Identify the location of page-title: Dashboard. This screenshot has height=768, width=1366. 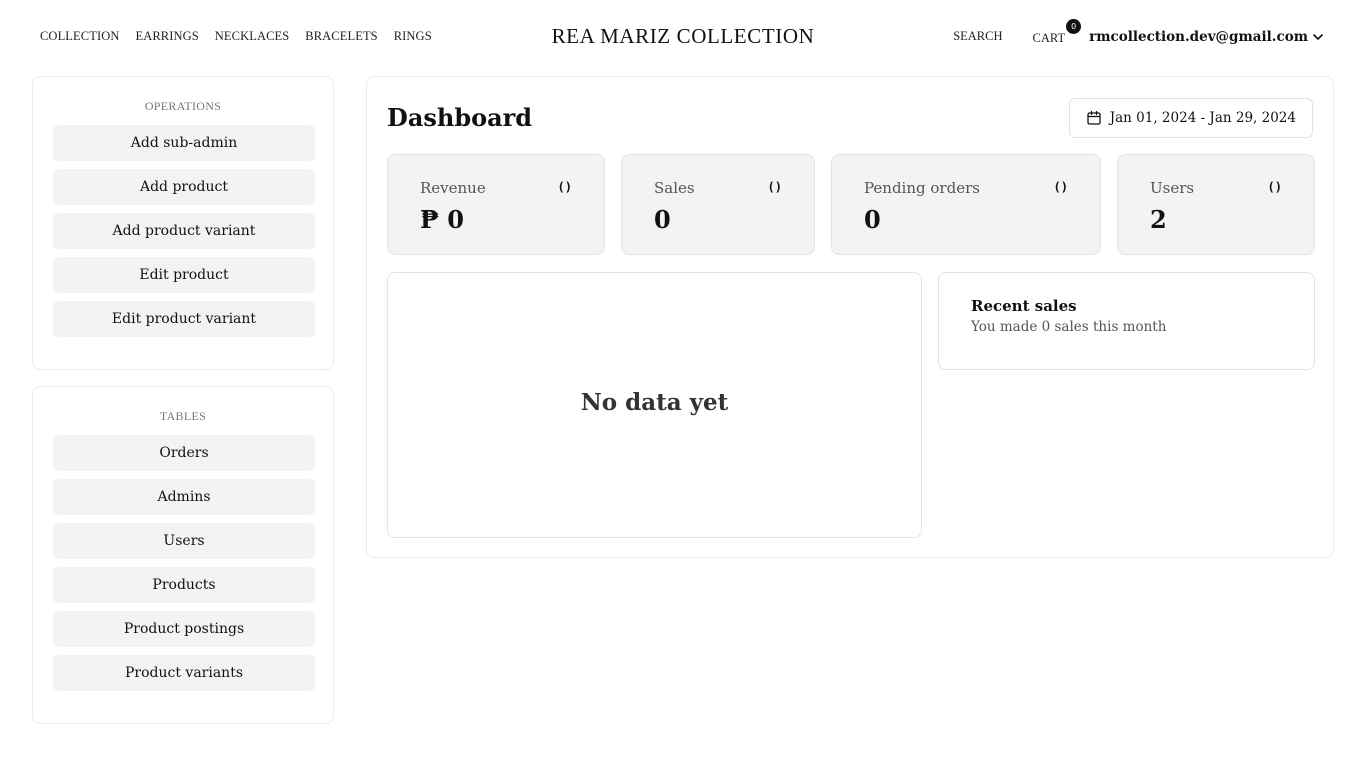
(460, 117).